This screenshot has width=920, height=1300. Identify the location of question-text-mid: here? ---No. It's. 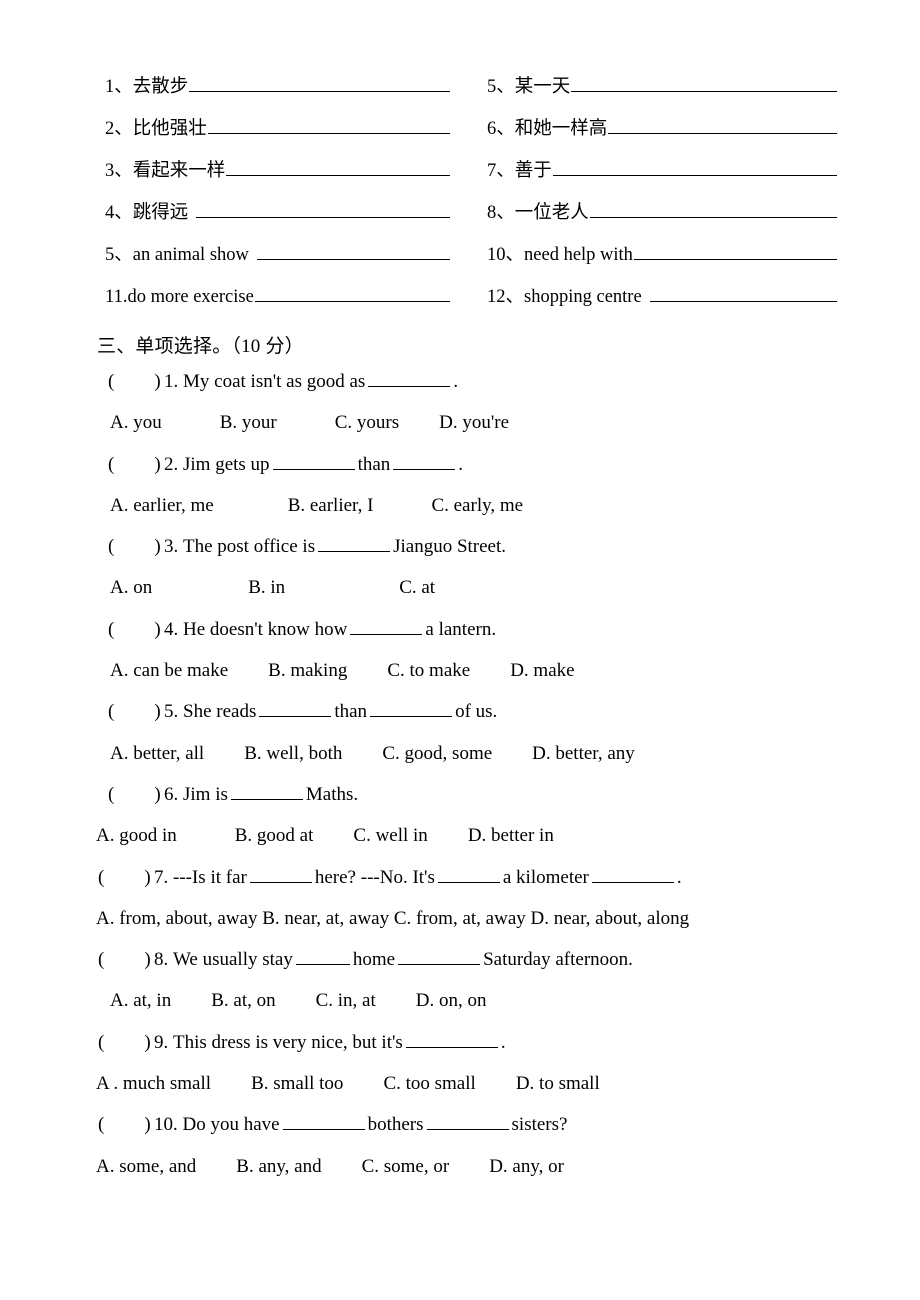
(374, 877).